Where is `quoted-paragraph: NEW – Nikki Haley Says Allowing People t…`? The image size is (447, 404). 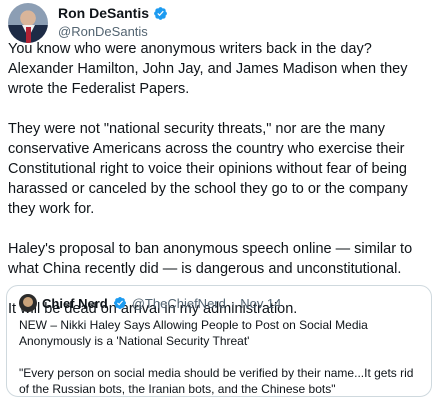
quoted-paragraph: NEW – Nikki Haley Says Allowing People t… is located at coordinates (193, 333).